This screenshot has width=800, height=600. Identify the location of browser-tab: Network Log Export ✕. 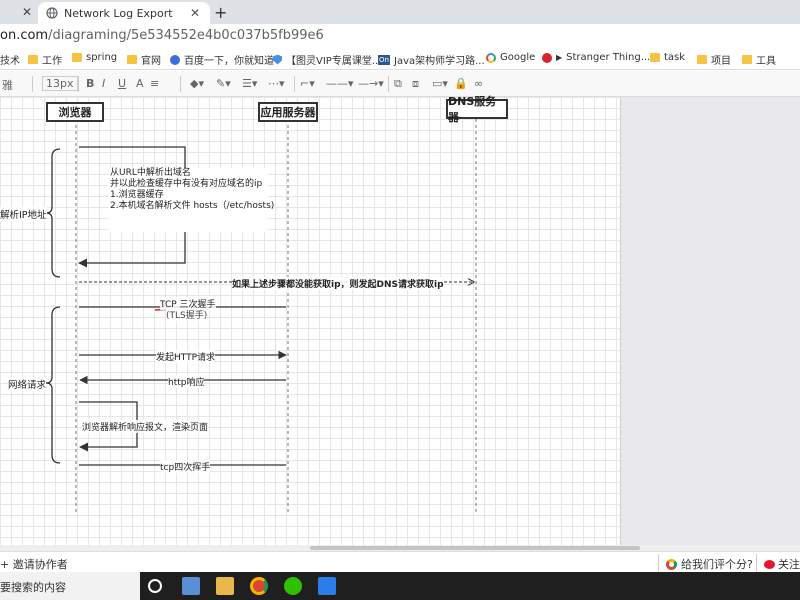
(124, 13).